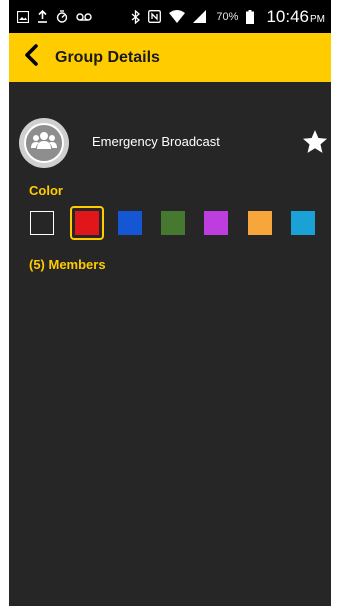  I want to click on page-title: Group Details, so click(107, 57).